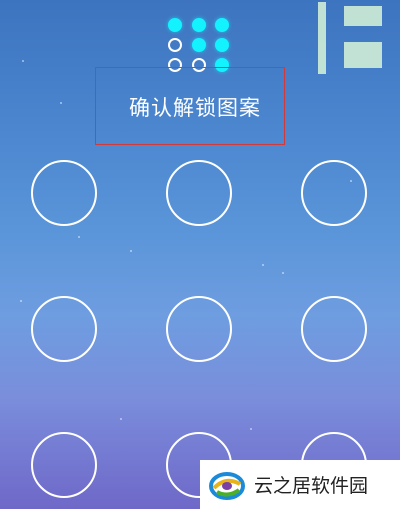 The height and width of the screenshot is (509, 400). I want to click on watermark-text: 云之居软件园, so click(311, 486).